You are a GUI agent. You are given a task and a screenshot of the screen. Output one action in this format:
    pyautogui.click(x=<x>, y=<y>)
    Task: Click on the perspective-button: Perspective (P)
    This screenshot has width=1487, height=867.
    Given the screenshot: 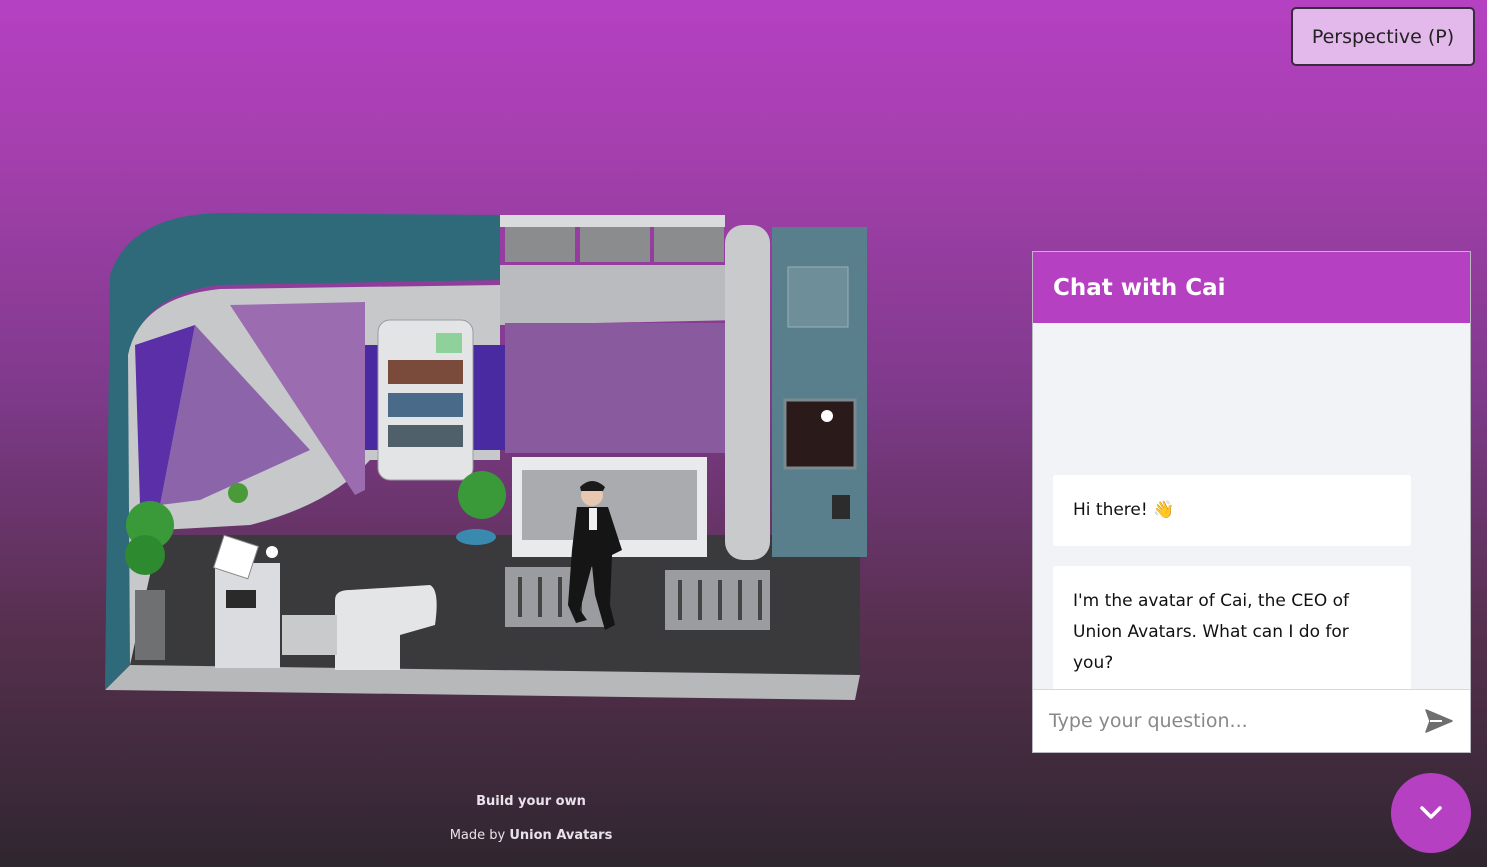 What is the action you would take?
    pyautogui.click(x=1383, y=36)
    